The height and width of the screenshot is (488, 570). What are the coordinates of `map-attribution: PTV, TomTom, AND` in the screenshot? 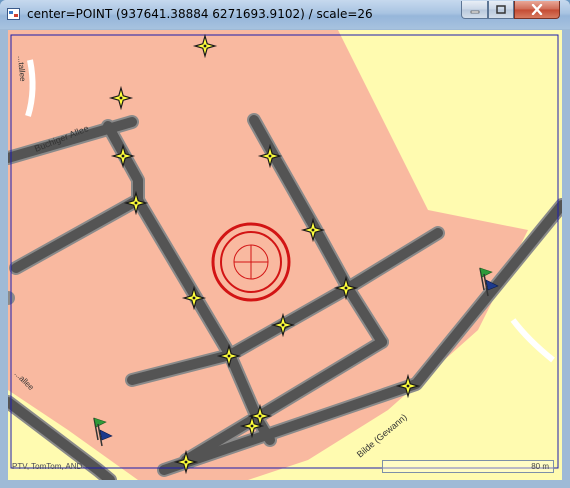 It's located at (47, 466).